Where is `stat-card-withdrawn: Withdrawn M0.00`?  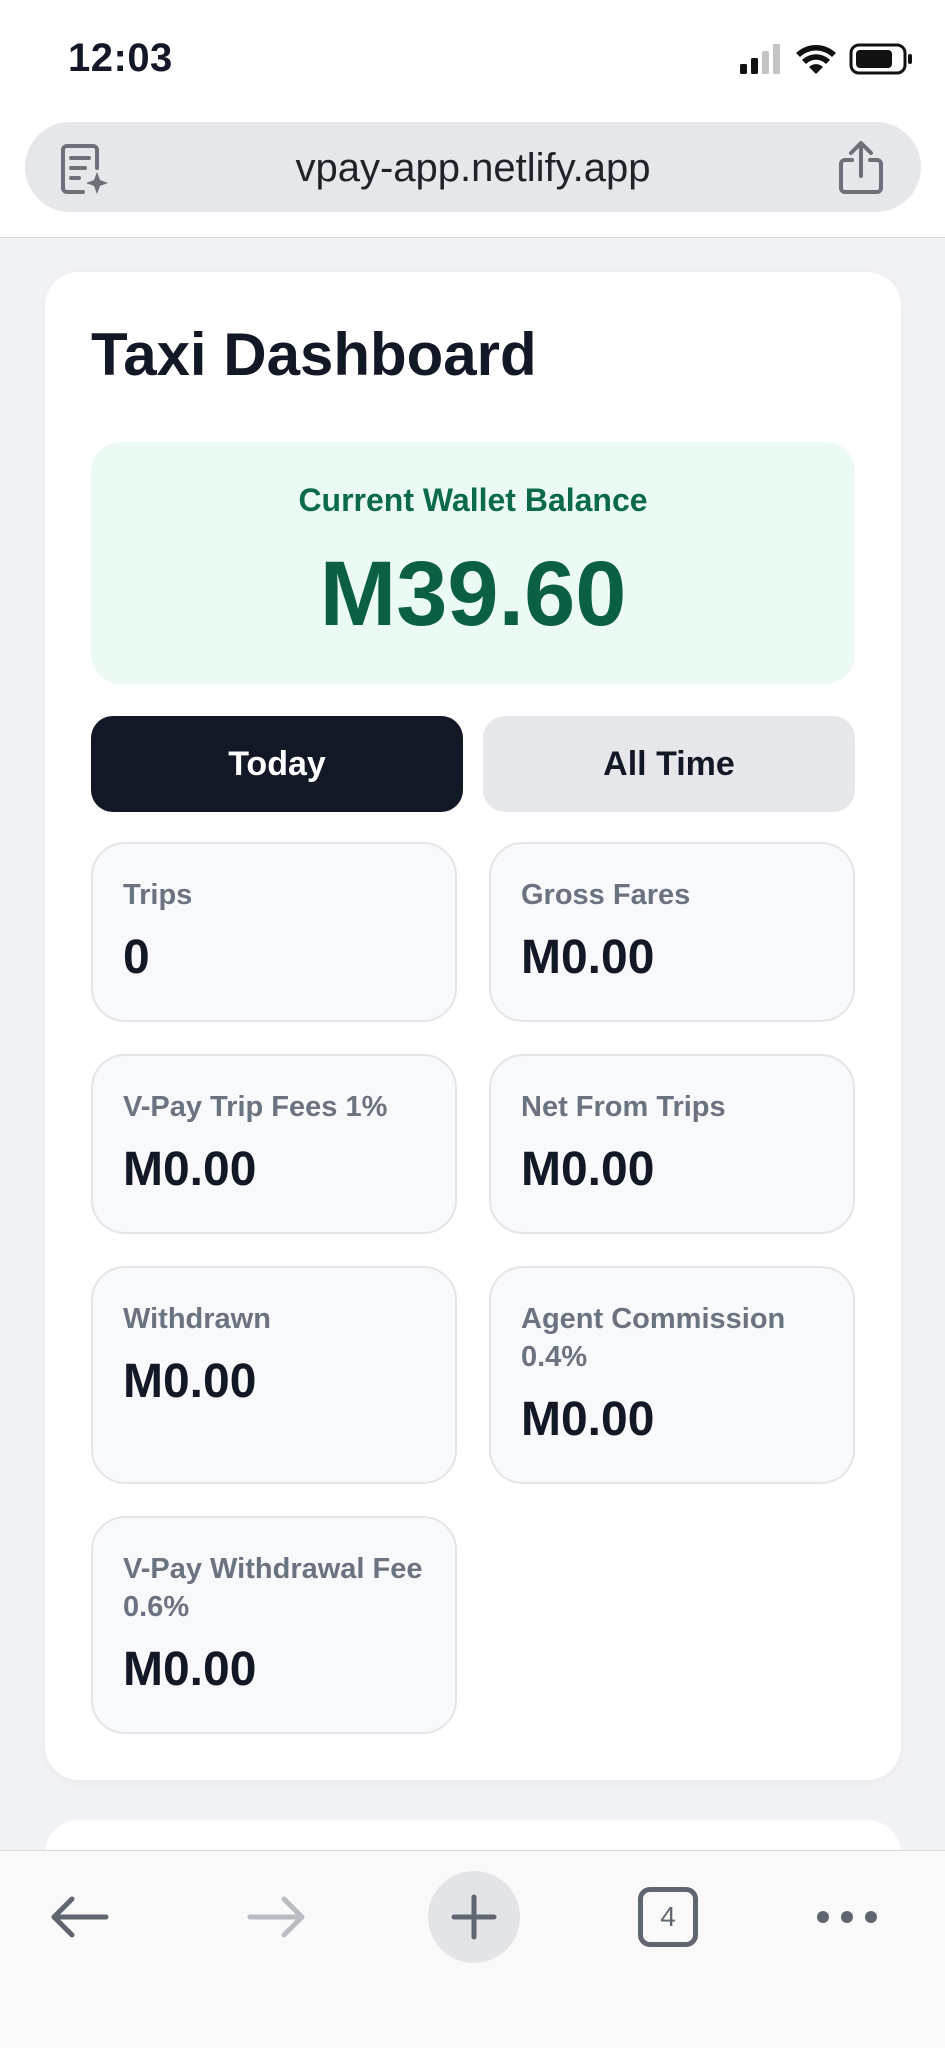 stat-card-withdrawn: Withdrawn M0.00 is located at coordinates (274, 1375).